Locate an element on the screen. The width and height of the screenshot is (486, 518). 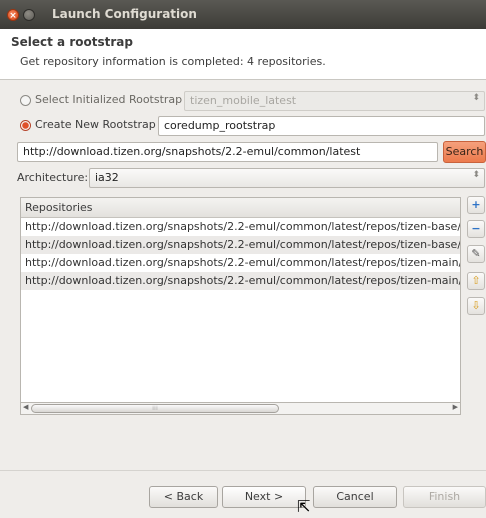
search-button: Search is located at coordinates (464, 152).